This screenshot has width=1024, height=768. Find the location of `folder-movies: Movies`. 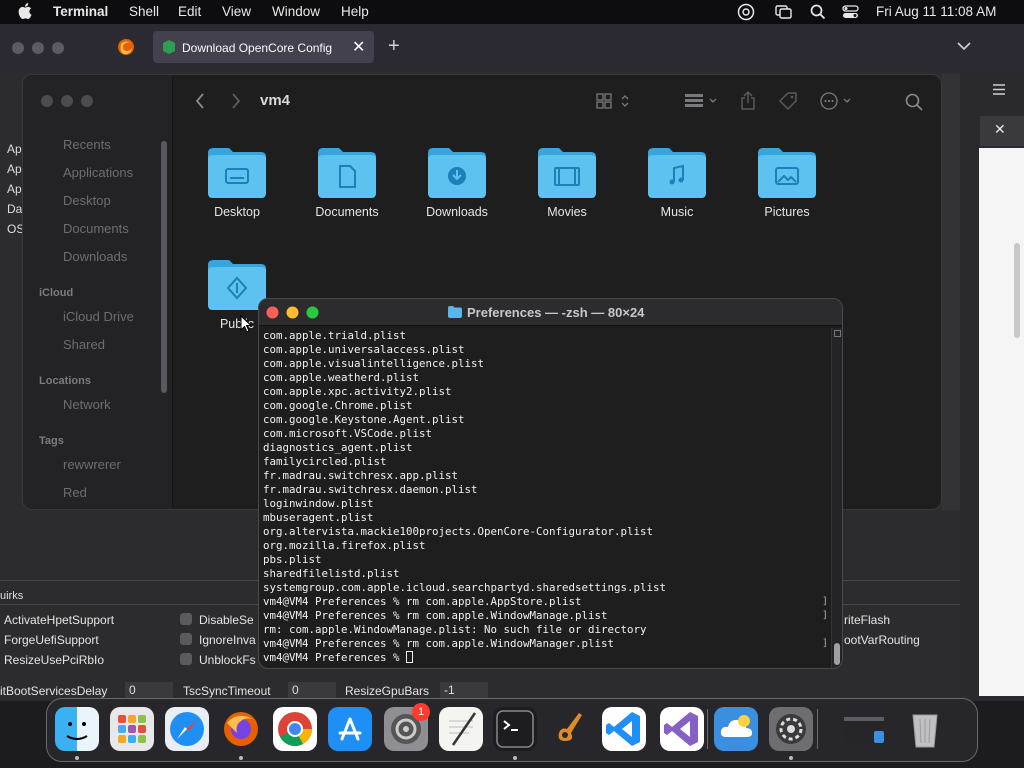

folder-movies: Movies is located at coordinates (567, 182).